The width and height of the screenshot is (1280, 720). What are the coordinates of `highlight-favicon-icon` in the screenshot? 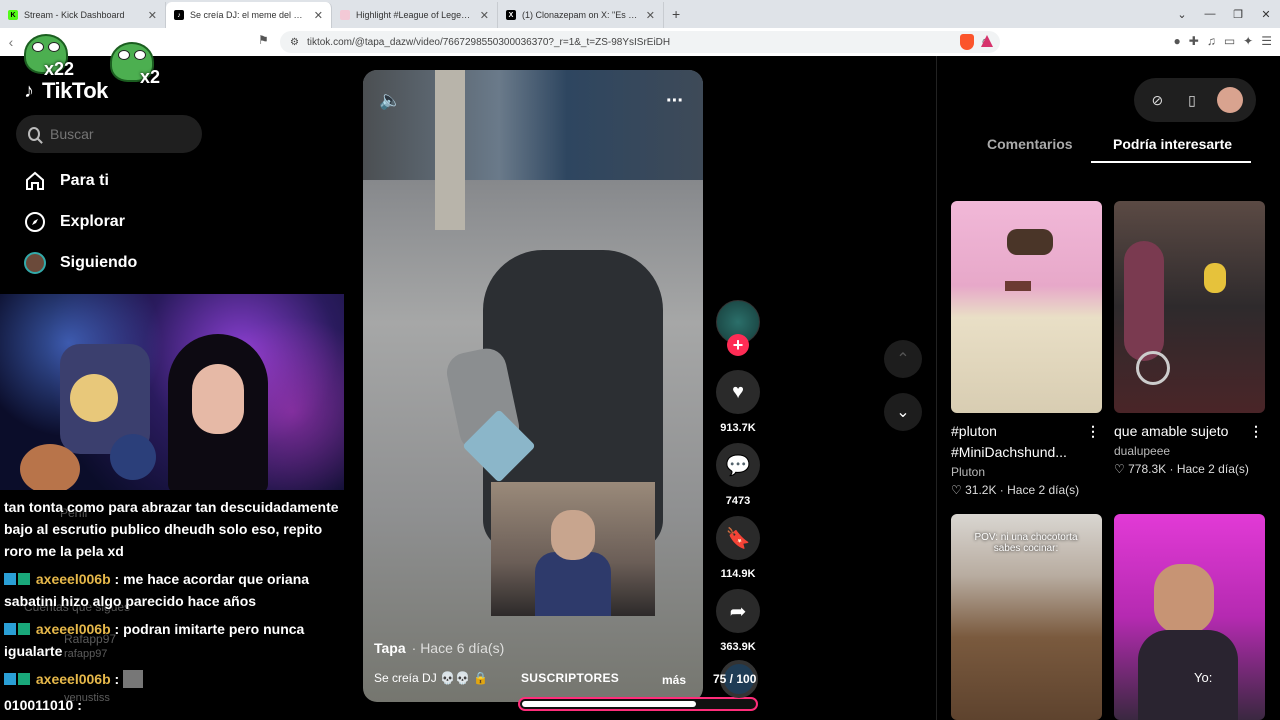 It's located at (345, 15).